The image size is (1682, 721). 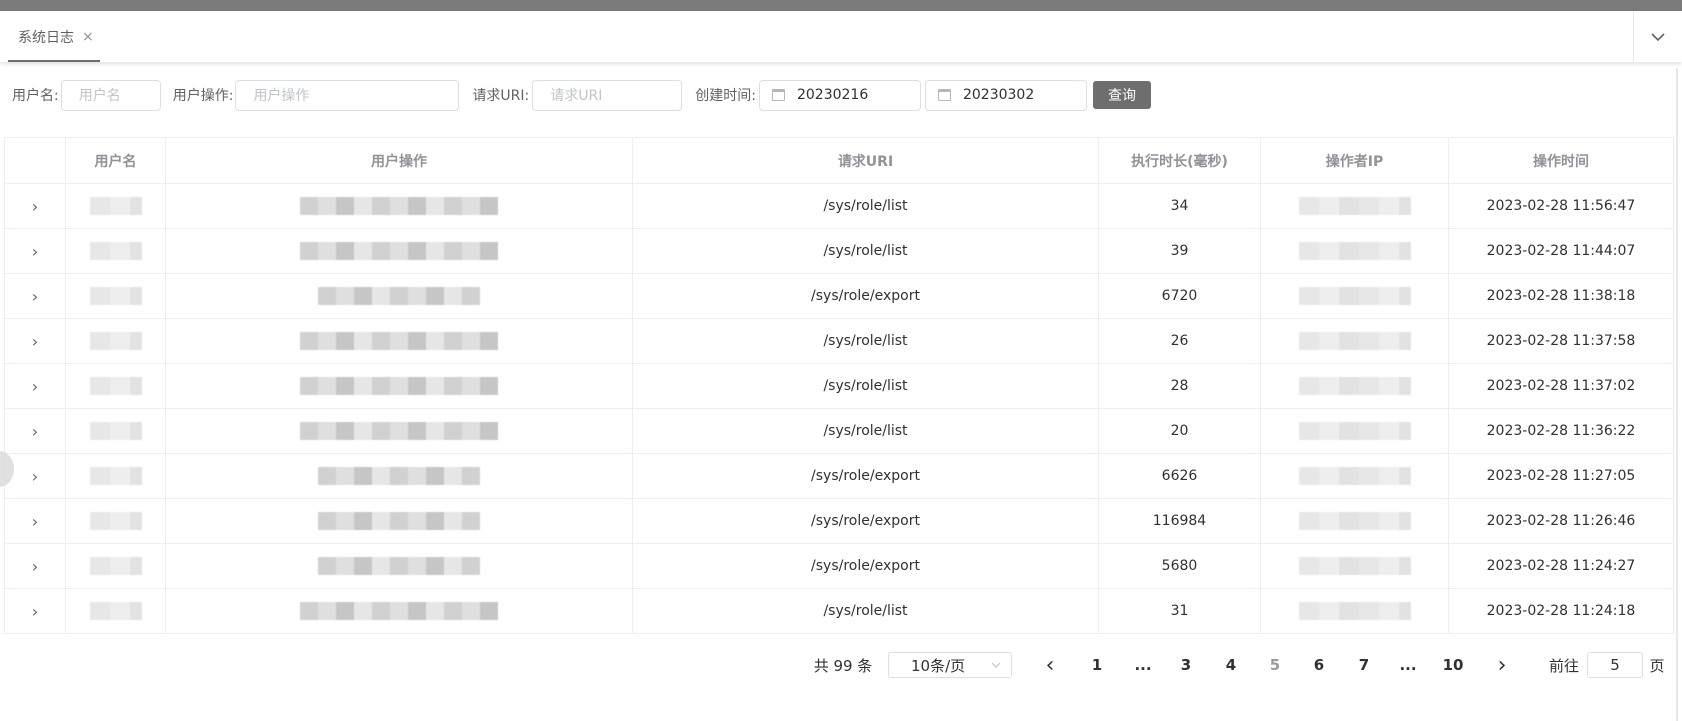 I want to click on page-7: 7, so click(x=1364, y=665).